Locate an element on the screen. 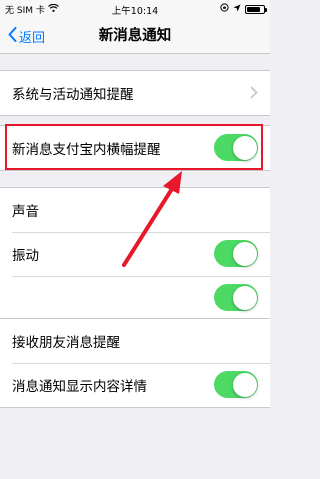 The width and height of the screenshot is (320, 479). row-label: 声音 is located at coordinates (25, 212).